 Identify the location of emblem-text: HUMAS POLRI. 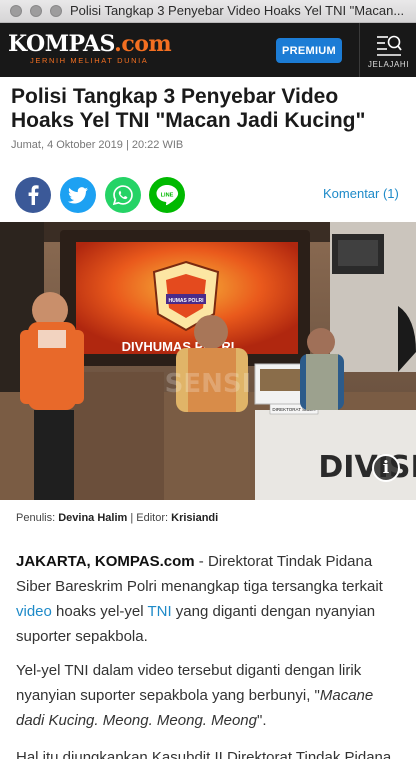
(187, 301).